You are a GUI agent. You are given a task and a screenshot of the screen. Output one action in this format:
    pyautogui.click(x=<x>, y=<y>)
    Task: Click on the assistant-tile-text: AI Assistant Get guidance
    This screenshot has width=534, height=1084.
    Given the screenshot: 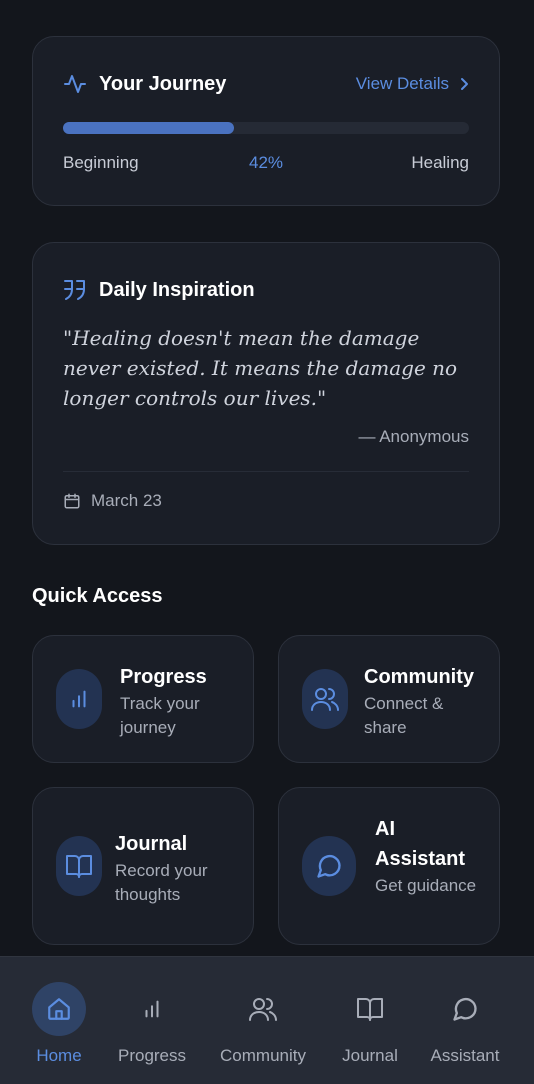 What is the action you would take?
    pyautogui.click(x=430, y=856)
    